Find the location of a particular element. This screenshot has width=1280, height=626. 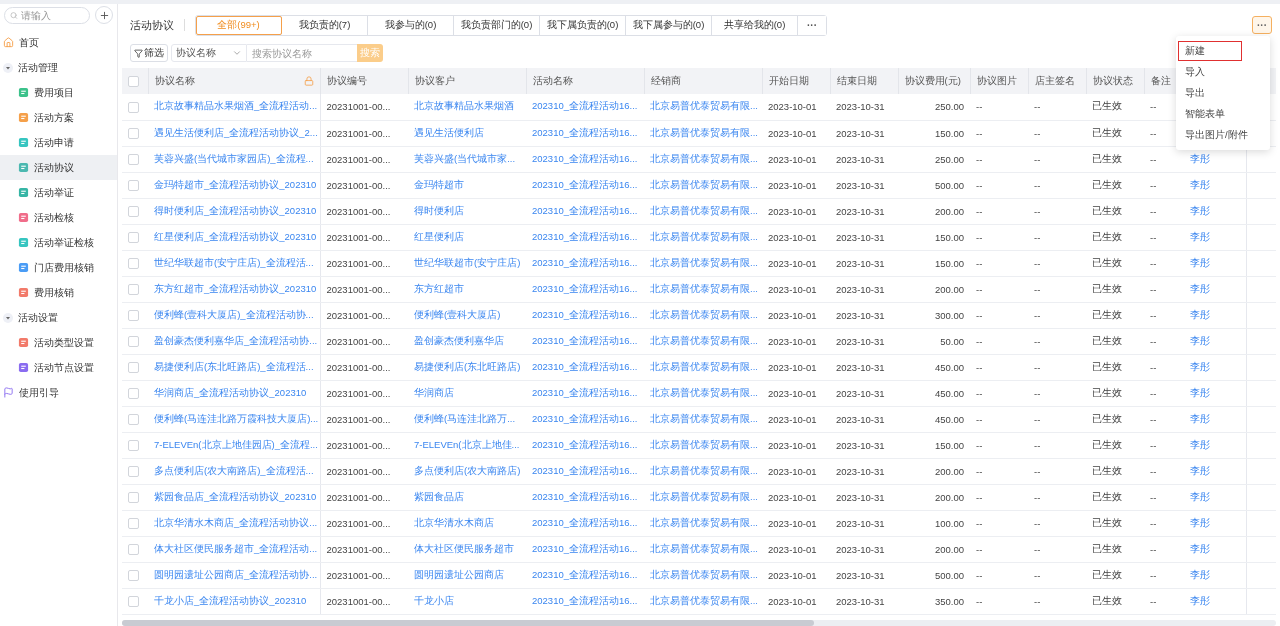

nav-item: 活动举证 is located at coordinates (58, 192).